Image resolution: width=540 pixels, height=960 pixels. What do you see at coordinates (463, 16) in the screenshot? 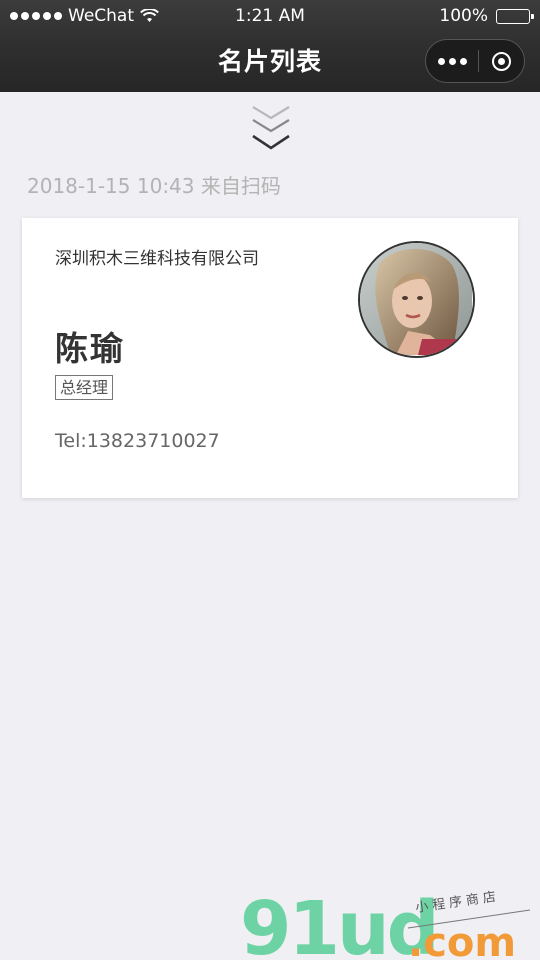
I see `battery-percent: 100%` at bounding box center [463, 16].